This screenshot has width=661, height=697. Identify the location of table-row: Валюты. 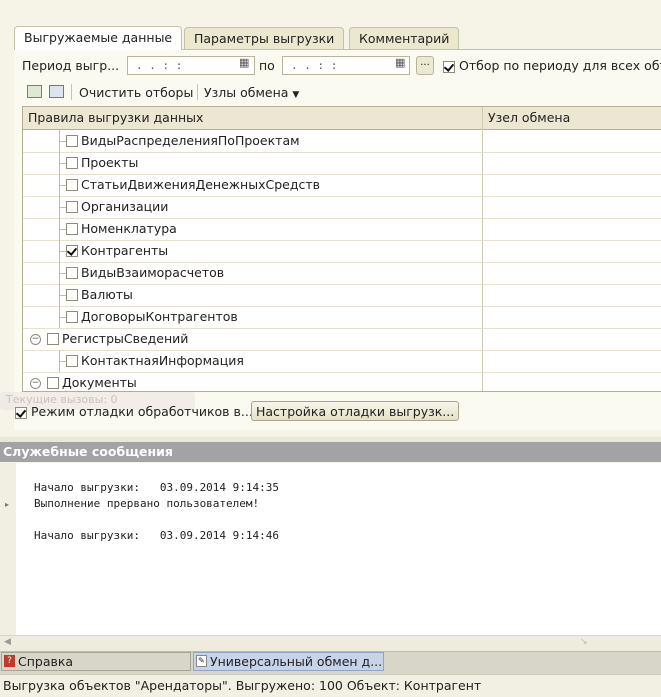
(342, 295).